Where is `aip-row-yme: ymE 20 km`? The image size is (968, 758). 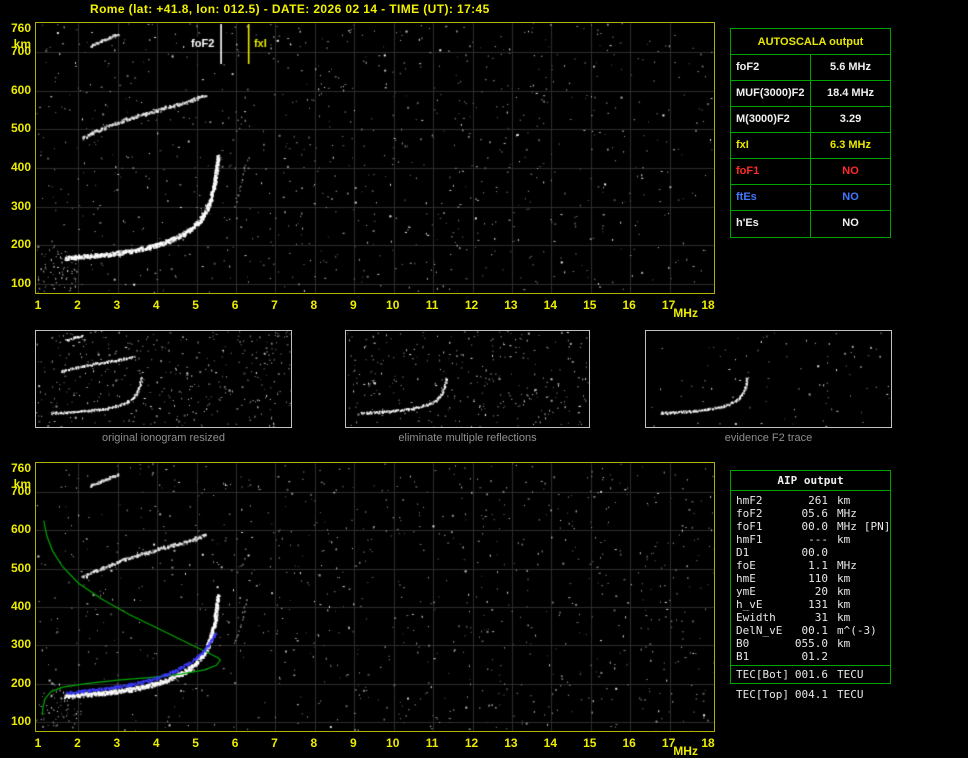
aip-row-yme: ymE 20 km is located at coordinates (813, 591).